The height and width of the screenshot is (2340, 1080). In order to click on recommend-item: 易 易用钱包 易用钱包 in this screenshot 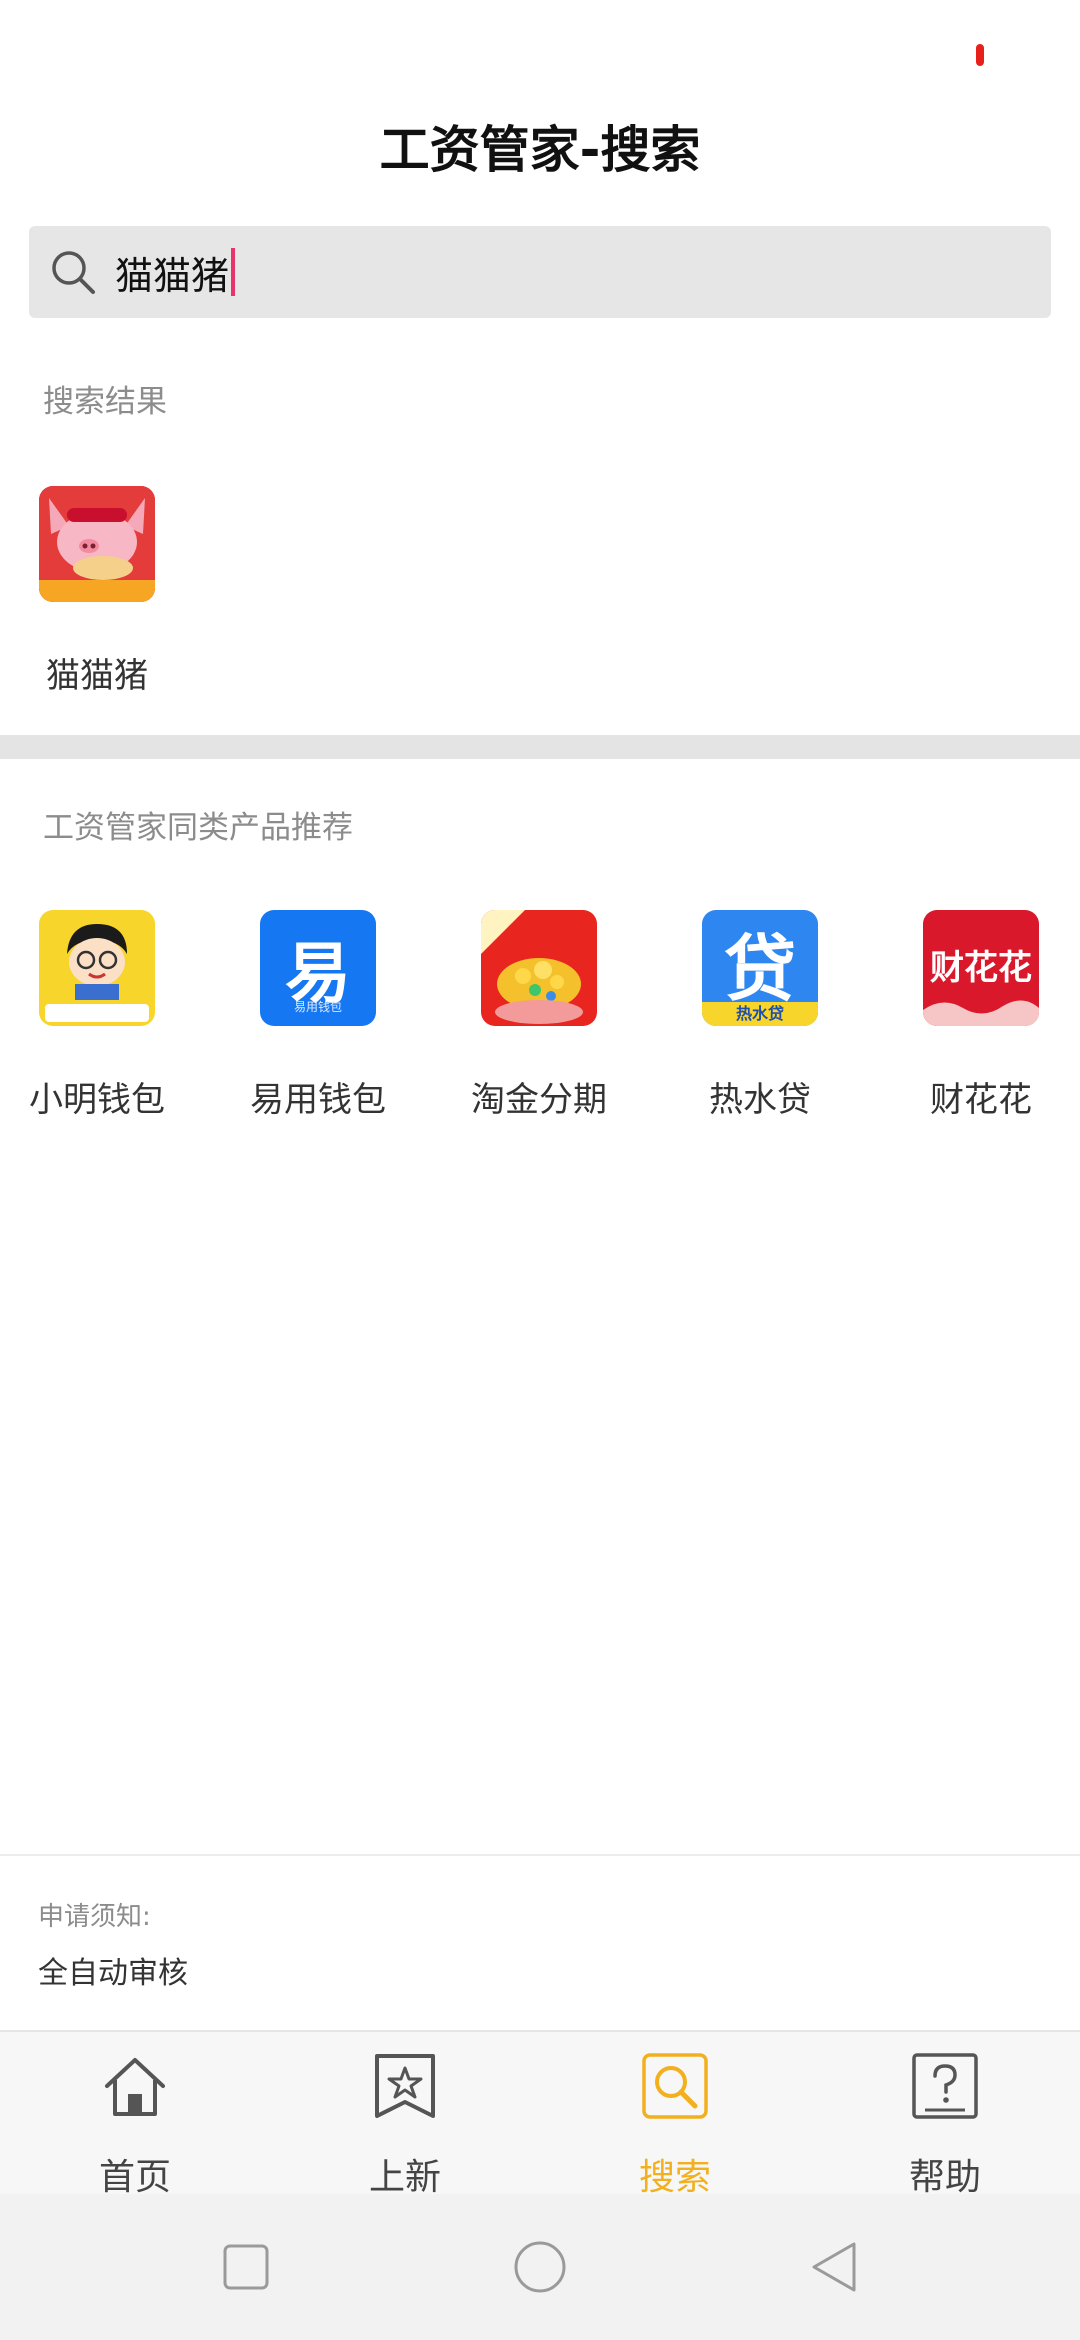, I will do `click(318, 1015)`.